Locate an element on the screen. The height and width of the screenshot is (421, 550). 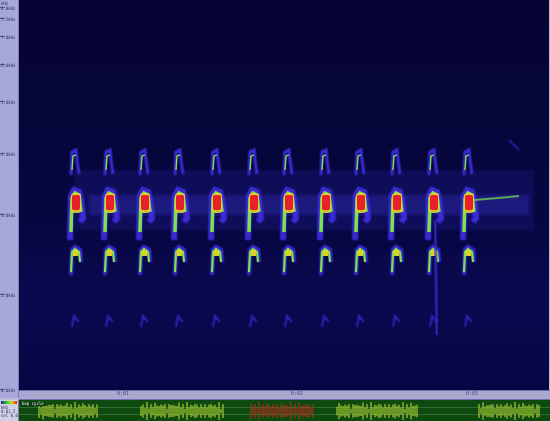
bottom-panel: kHz 0:01.5 sel 0.0 bep cycle is located at coordinates (275, 410).